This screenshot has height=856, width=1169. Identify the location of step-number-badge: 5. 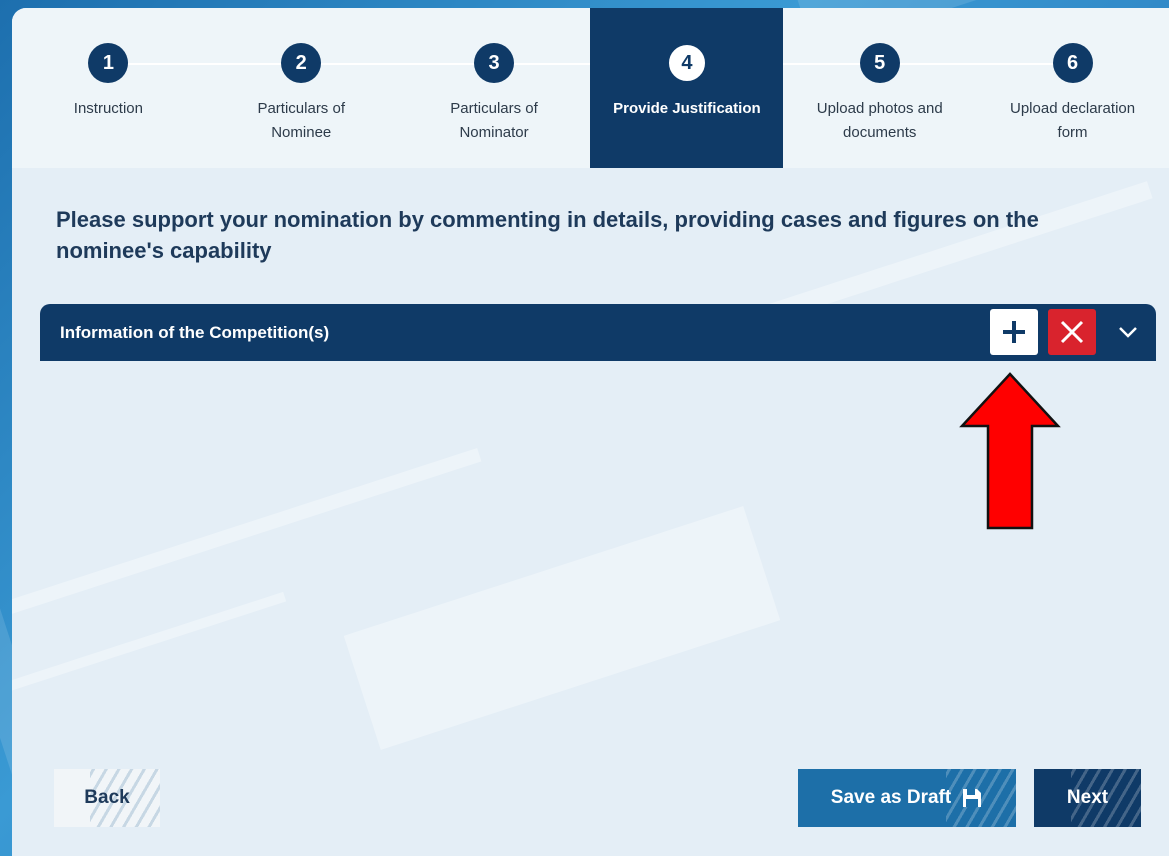
(879, 63).